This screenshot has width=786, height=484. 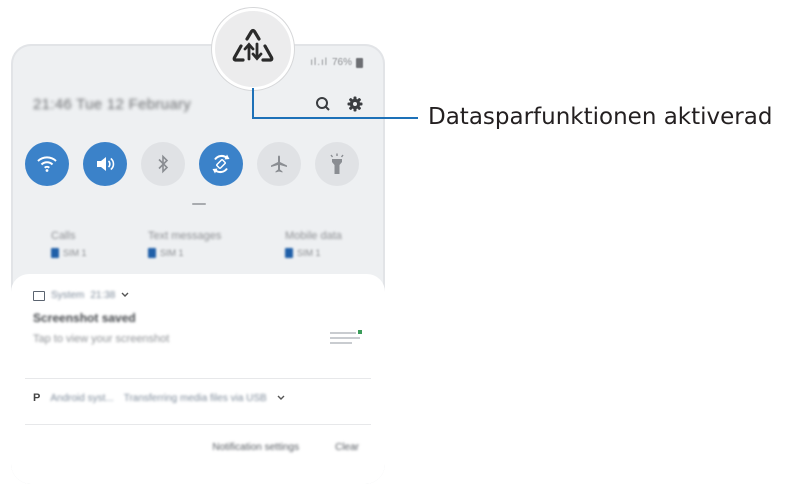 I want to click on battery-percent: 76%, so click(x=341, y=62).